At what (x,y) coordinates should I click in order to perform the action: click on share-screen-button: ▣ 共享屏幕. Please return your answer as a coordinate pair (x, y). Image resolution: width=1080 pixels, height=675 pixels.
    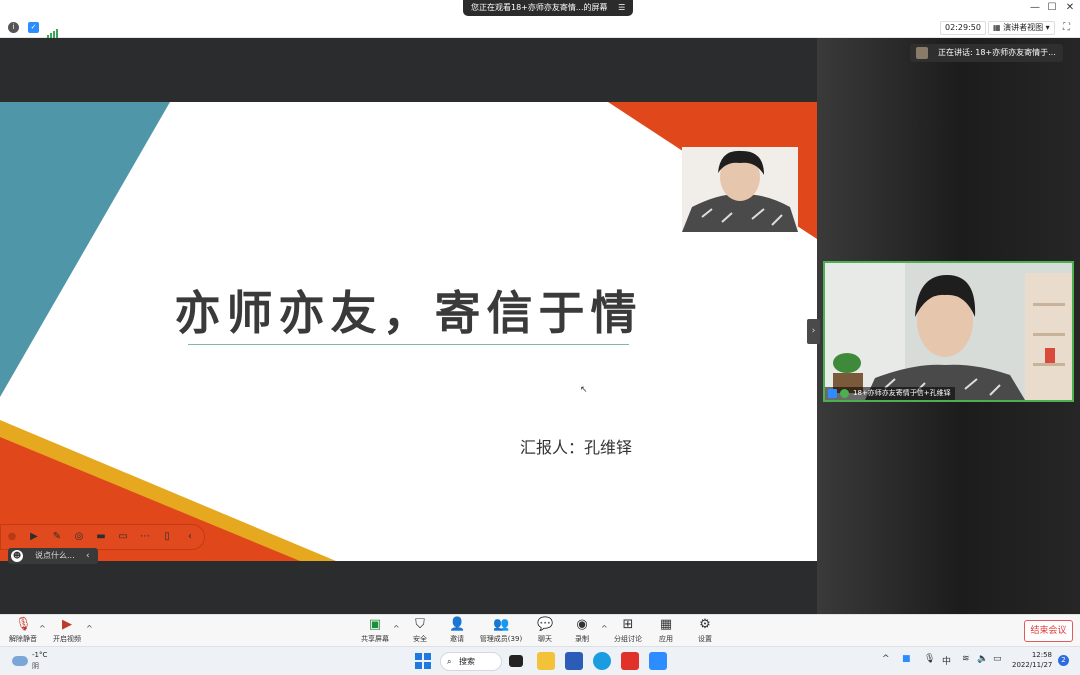
    Looking at the image, I should click on (375, 630).